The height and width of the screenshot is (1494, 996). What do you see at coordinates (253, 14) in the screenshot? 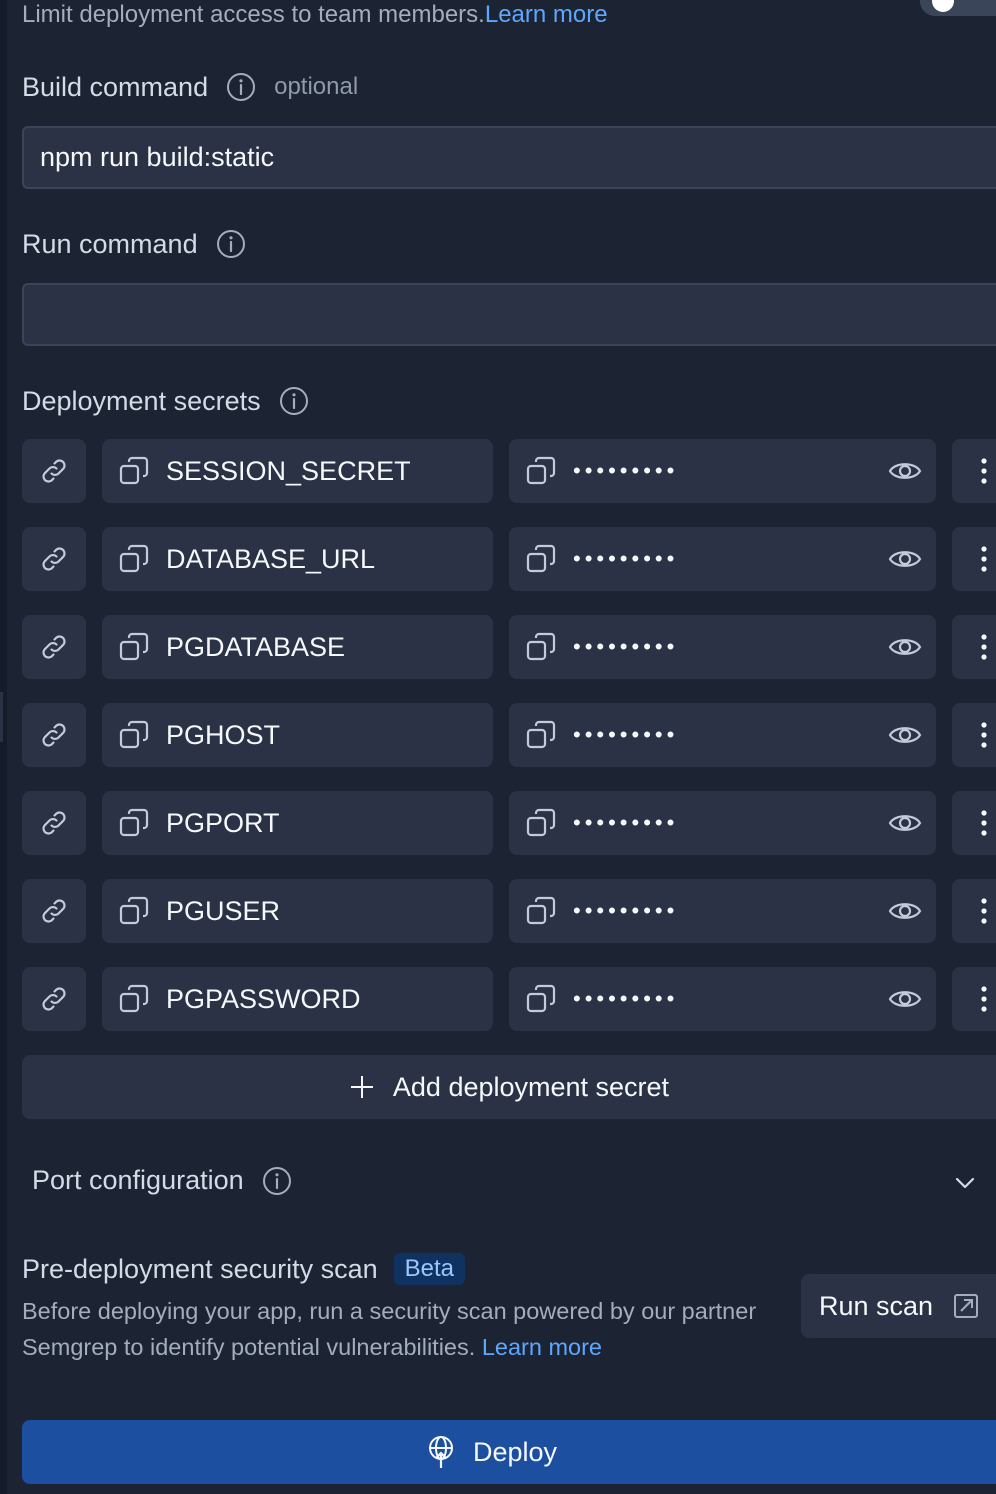
I see `access-text: Limit deployment access to team members.` at bounding box center [253, 14].